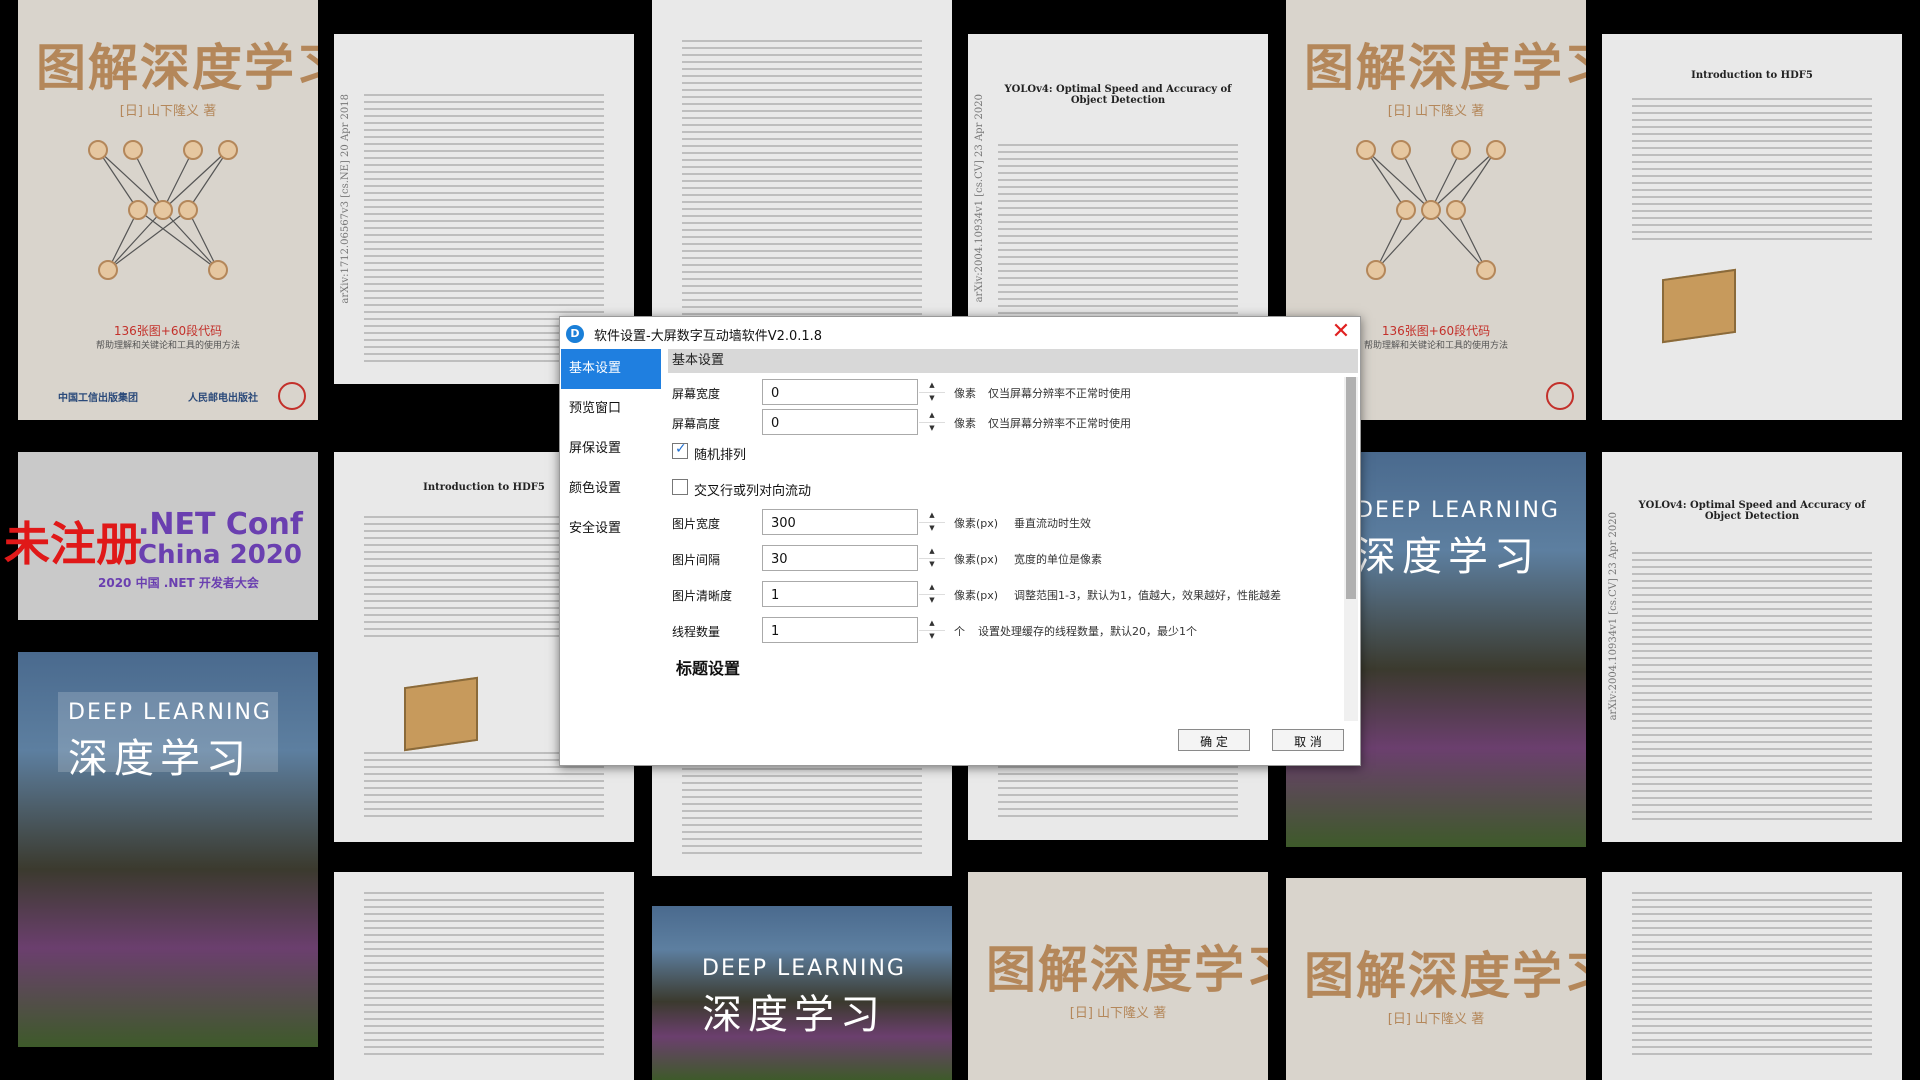 The image size is (1920, 1080). What do you see at coordinates (178, 583) in the screenshot?
I see `netconf-subtitle: 2020 中国 .NET 开发者大会` at bounding box center [178, 583].